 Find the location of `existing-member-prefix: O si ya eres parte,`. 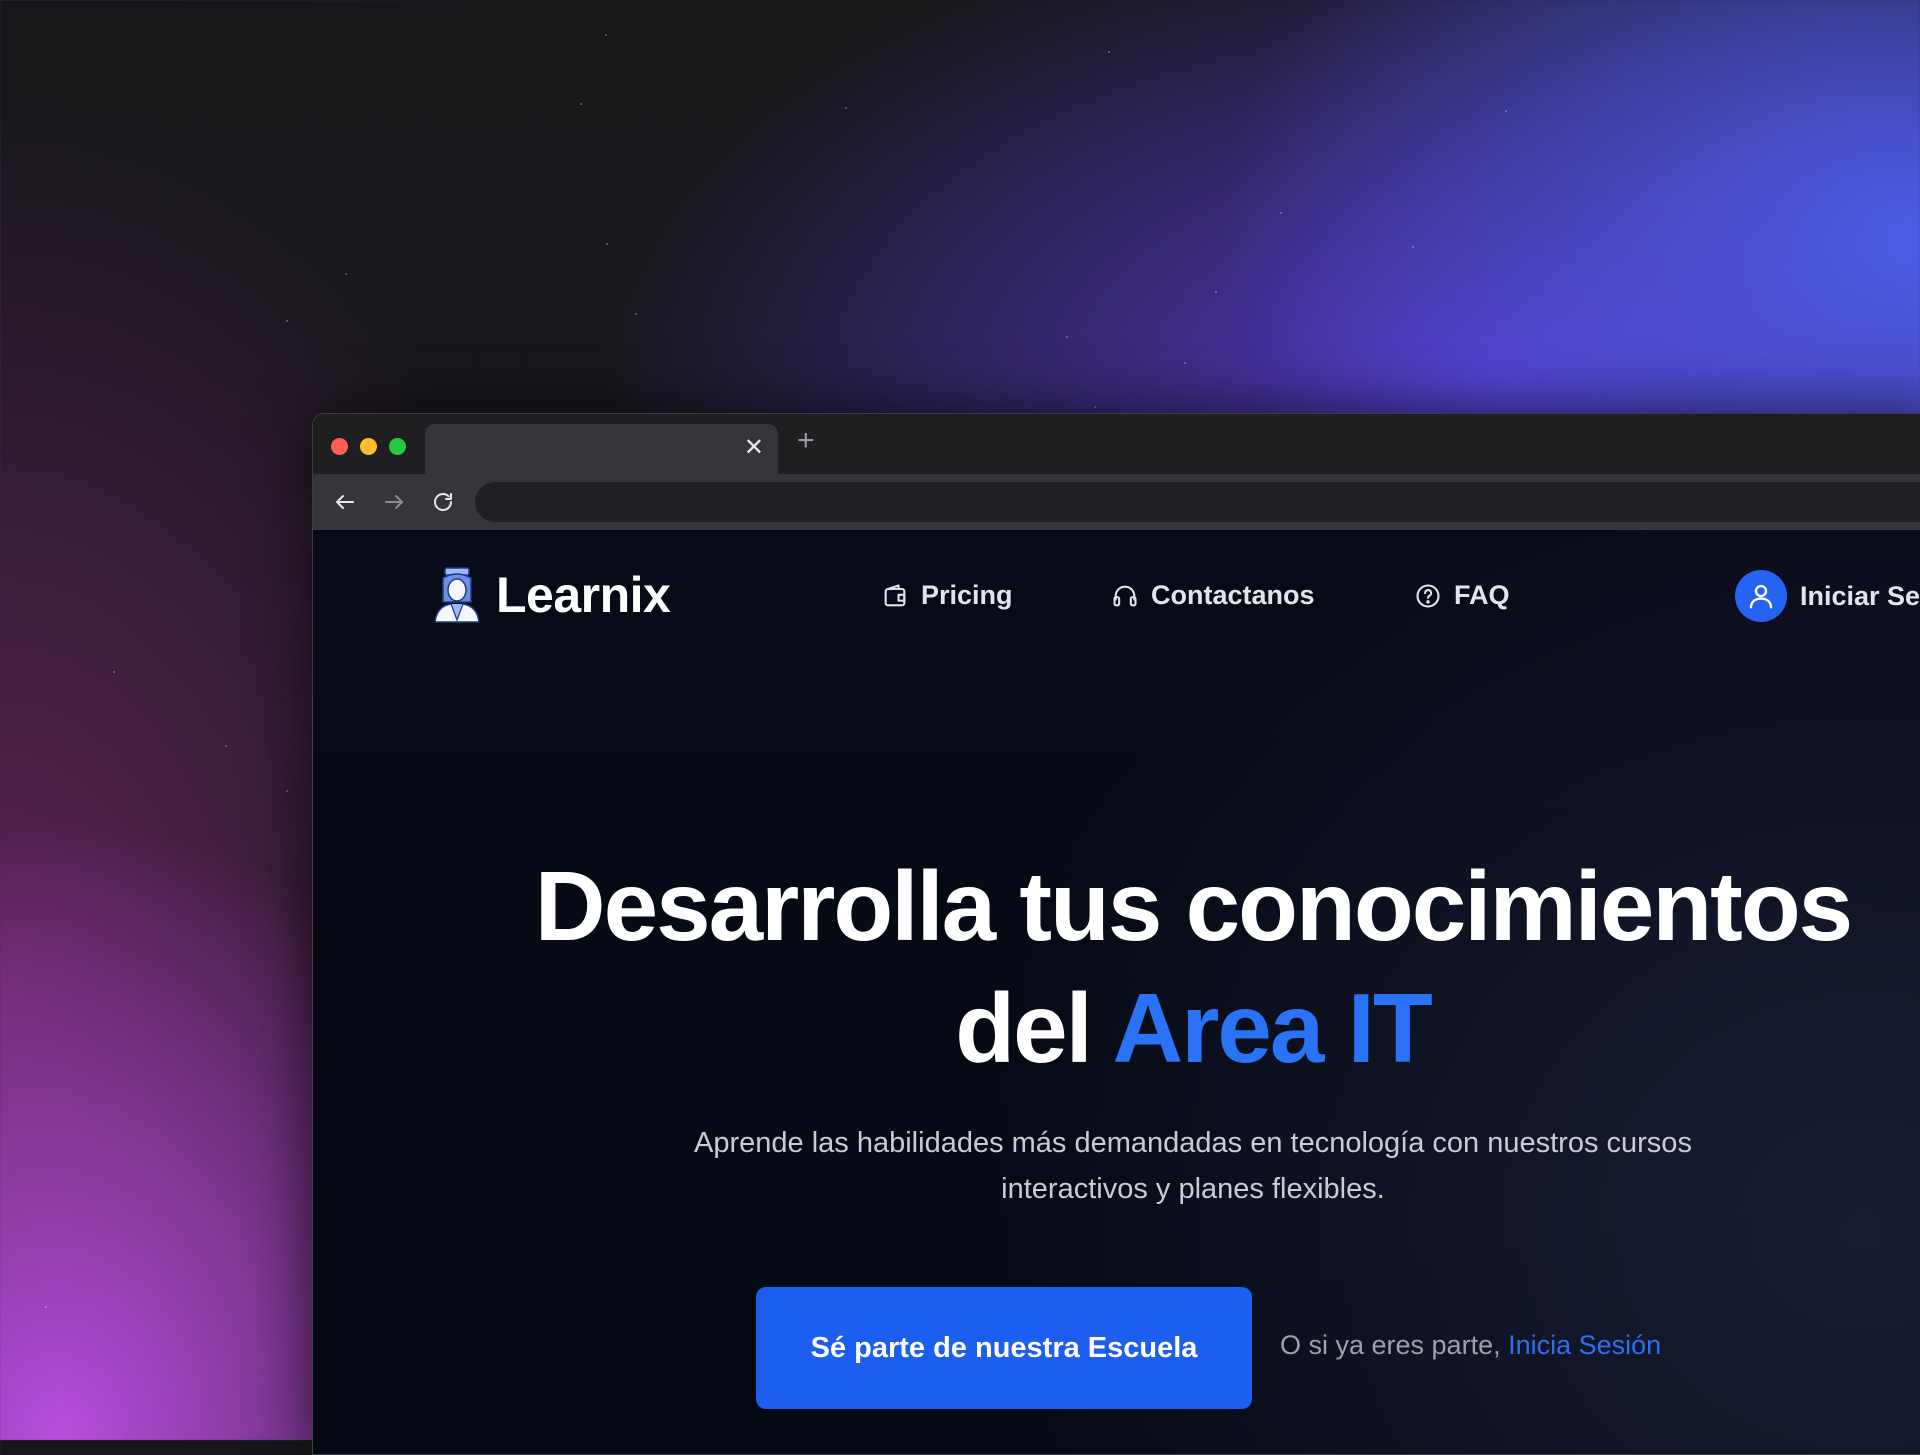

existing-member-prefix: O si ya eres parte, is located at coordinates (1394, 1345).